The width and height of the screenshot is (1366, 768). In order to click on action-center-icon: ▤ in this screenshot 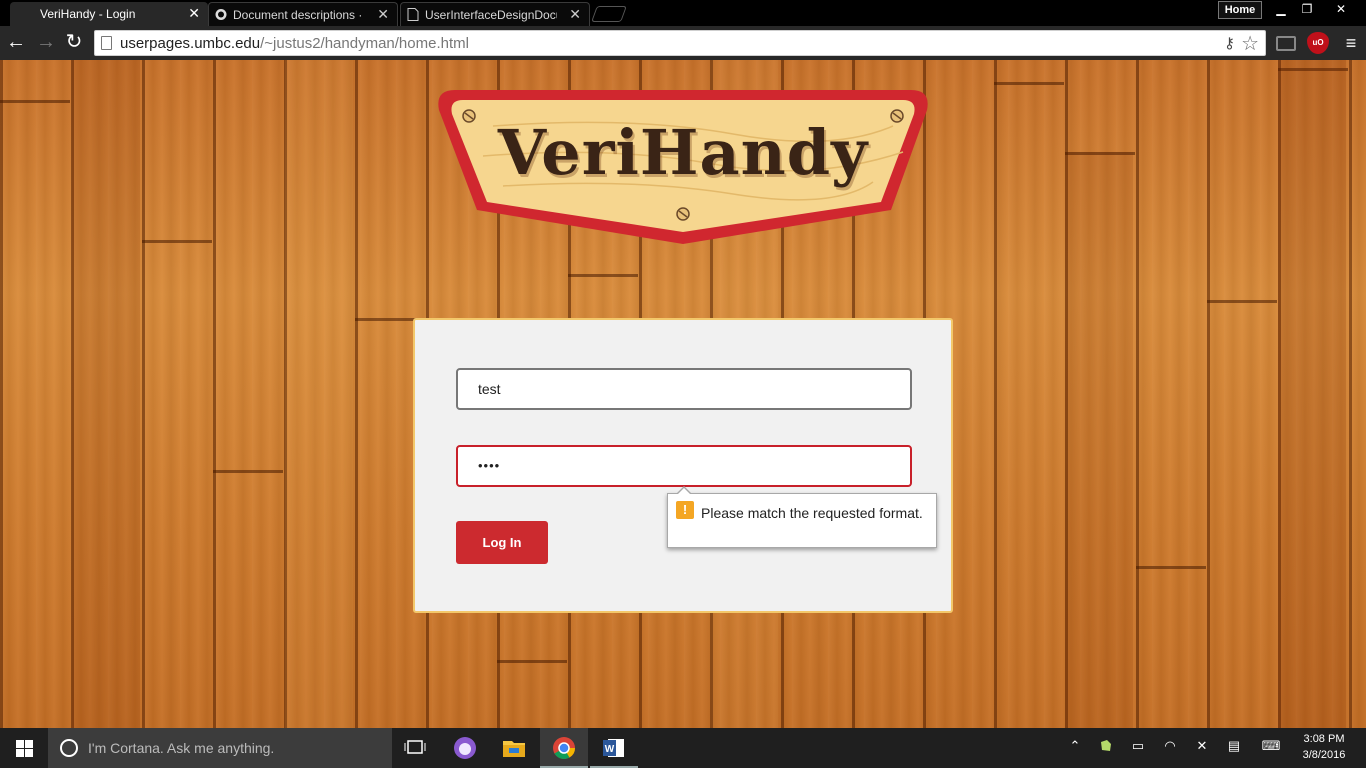, I will do `click(1234, 746)`.